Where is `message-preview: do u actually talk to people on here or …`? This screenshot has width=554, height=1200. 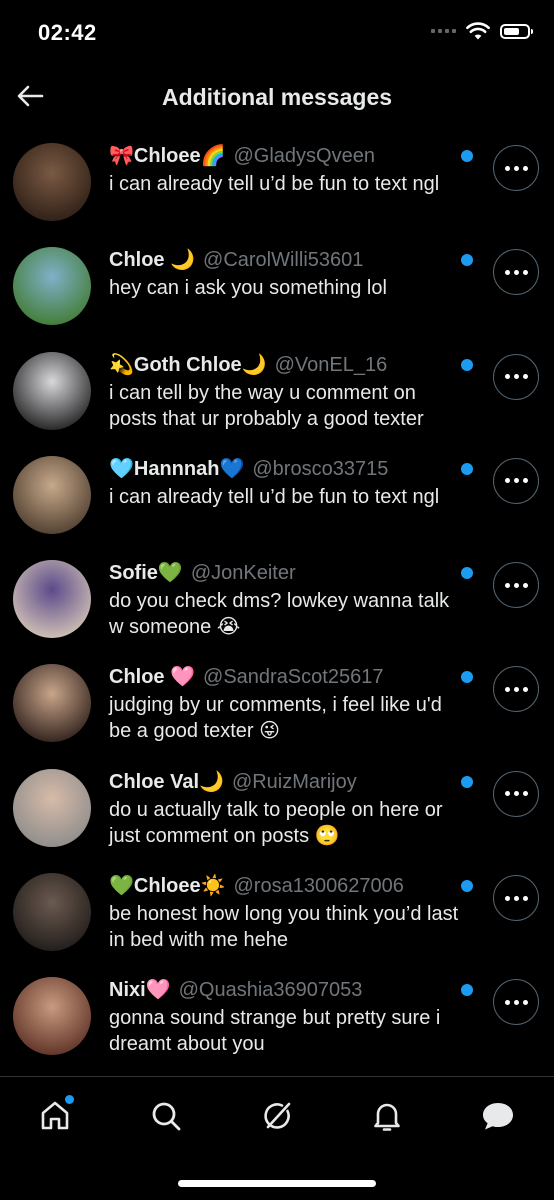
message-preview: do u actually talk to people on here or … is located at coordinates (276, 822).